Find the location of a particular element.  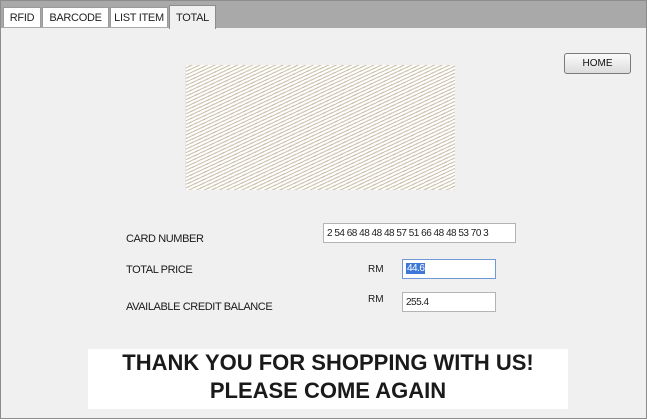

card-number-label: CARD NUMBER is located at coordinates (165, 239).